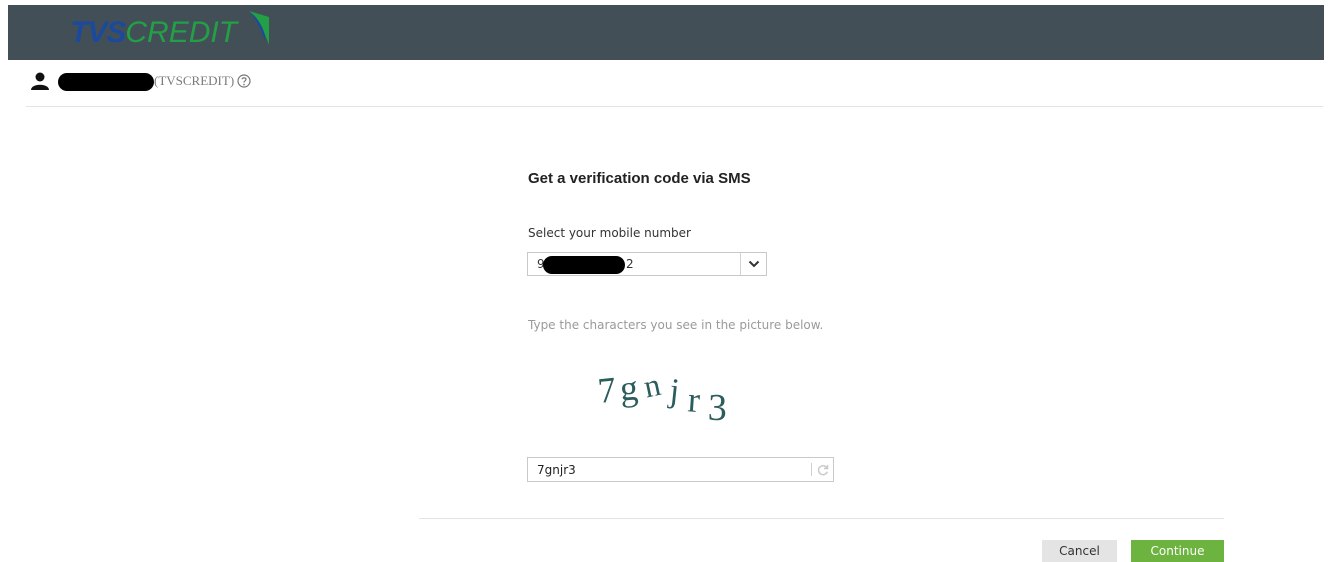  Describe the element at coordinates (717, 408) in the screenshot. I see `svg-text: 3` at that location.